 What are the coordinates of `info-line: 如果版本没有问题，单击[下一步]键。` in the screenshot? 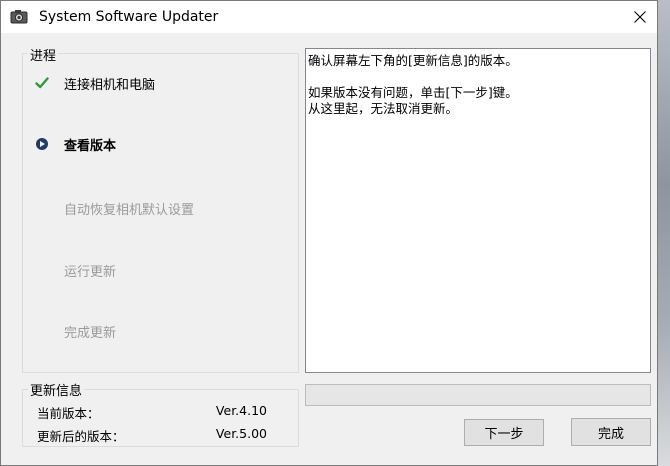 It's located at (413, 92).